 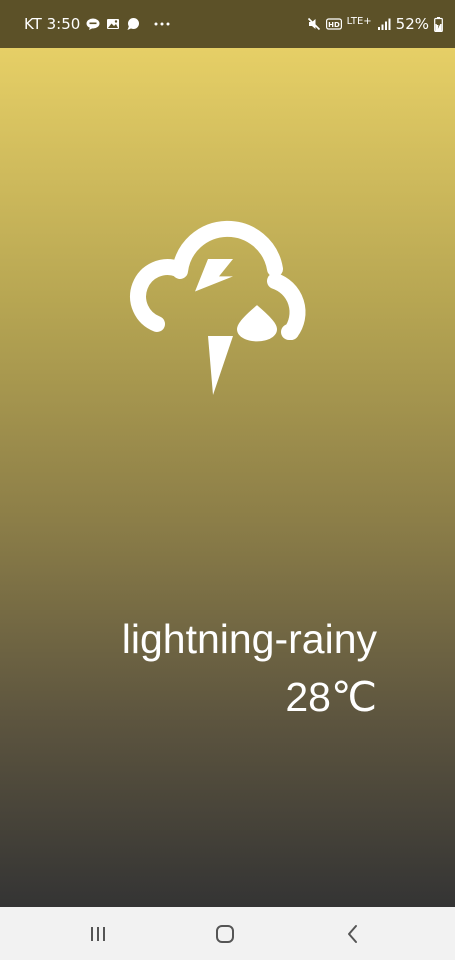 What do you see at coordinates (313, 24) in the screenshot?
I see `mute-icon` at bounding box center [313, 24].